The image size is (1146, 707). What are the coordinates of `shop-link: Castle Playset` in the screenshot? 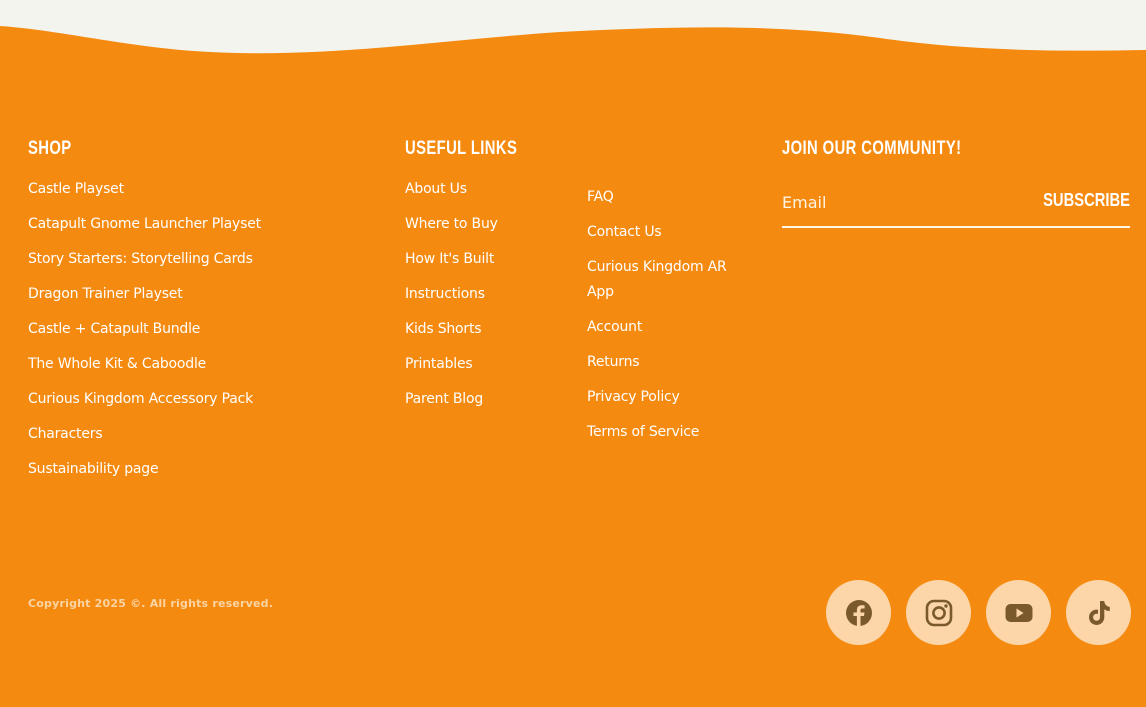 It's located at (198, 189).